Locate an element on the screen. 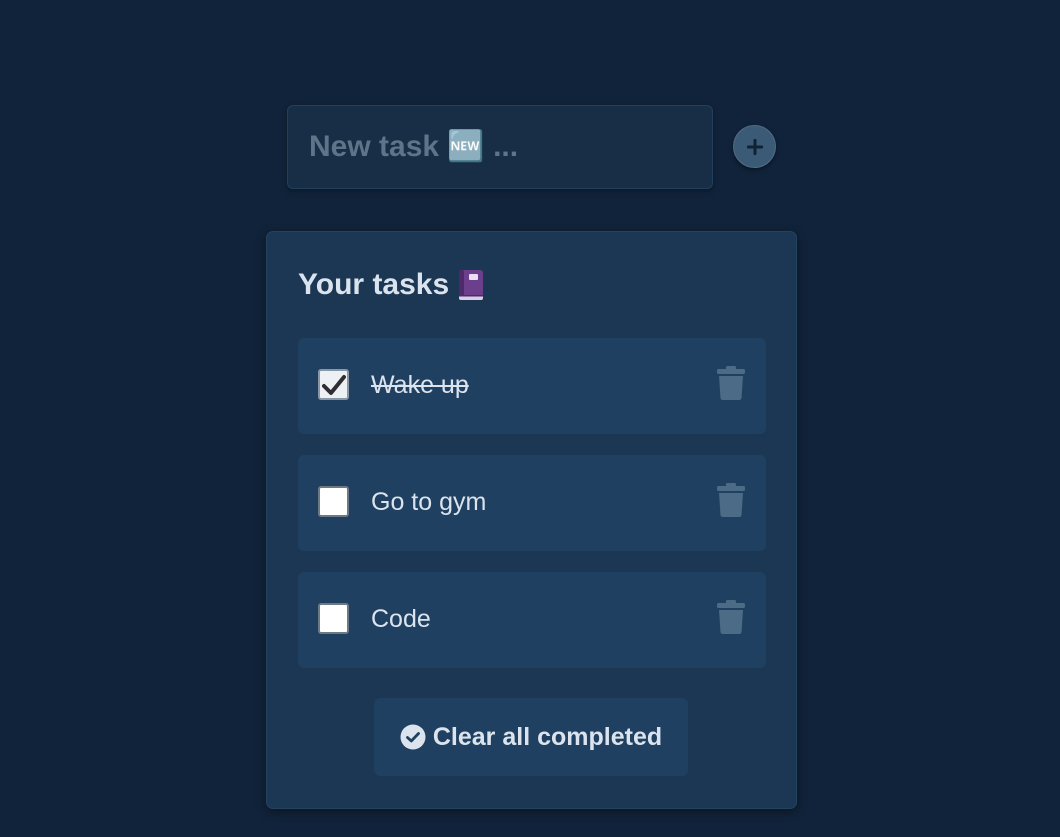 The width and height of the screenshot is (1060, 837). check-circle-icon is located at coordinates (413, 737).